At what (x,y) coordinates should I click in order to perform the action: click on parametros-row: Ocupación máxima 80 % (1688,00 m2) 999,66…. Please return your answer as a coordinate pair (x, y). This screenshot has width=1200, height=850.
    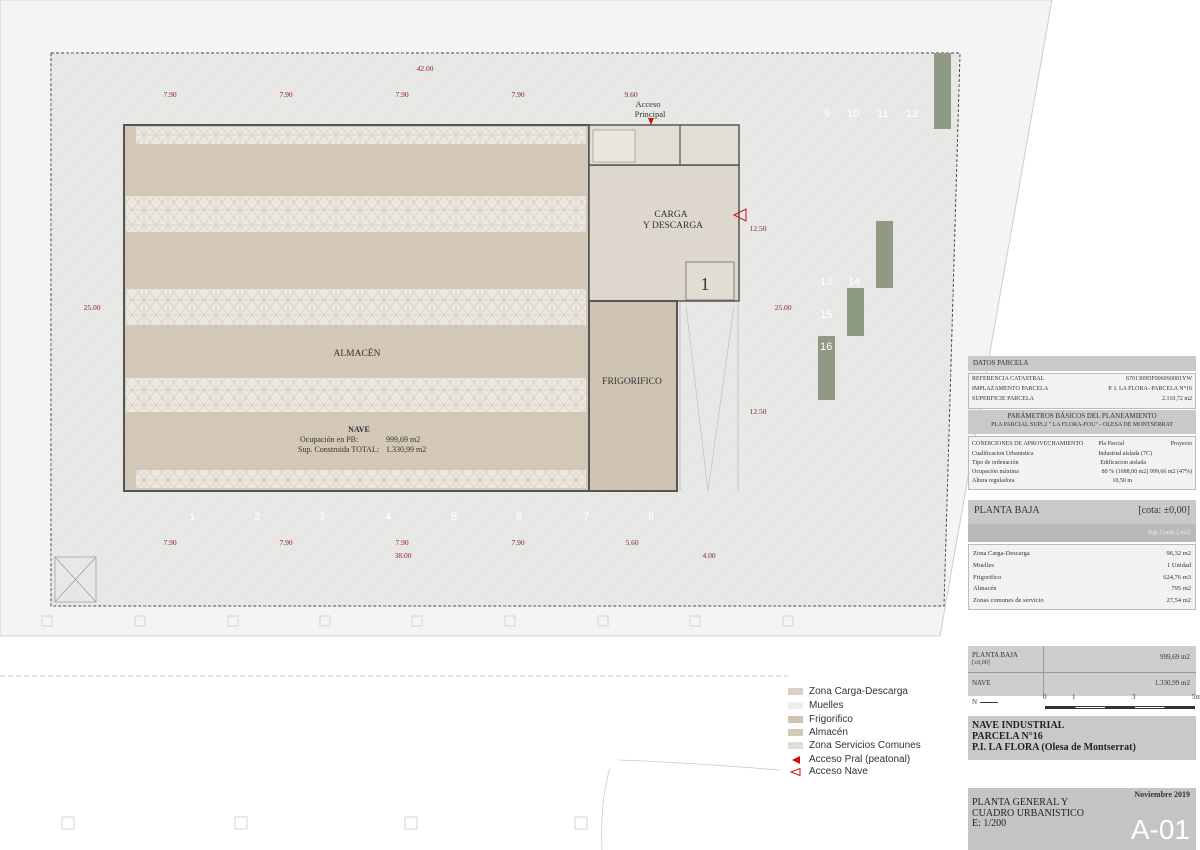
    Looking at the image, I should click on (1082, 472).